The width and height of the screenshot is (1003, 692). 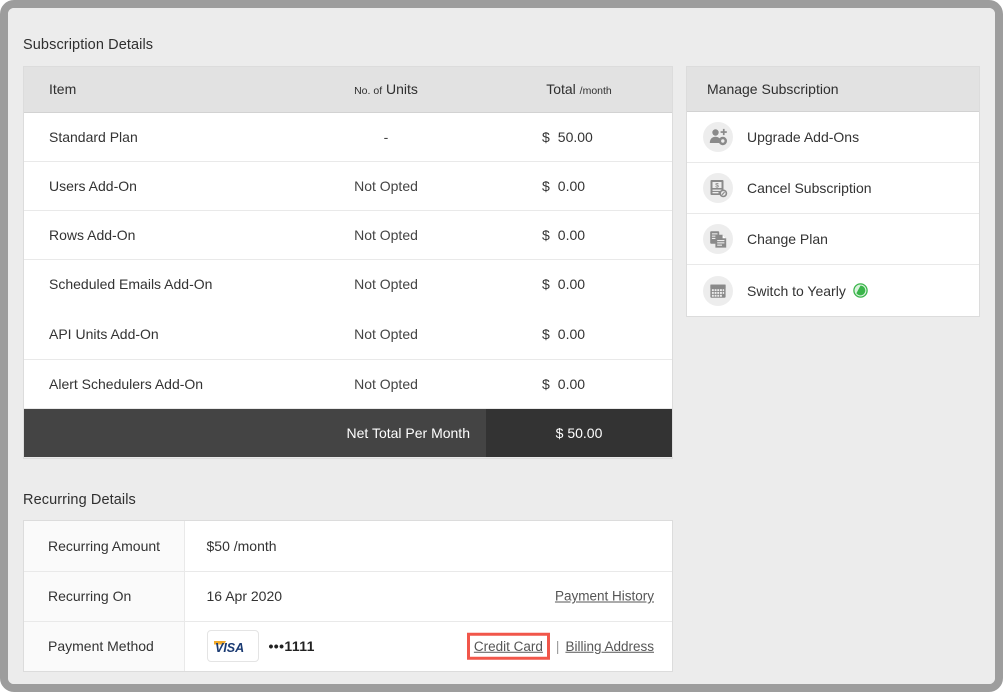 What do you see at coordinates (402, 89) in the screenshot?
I see `column-header-units-main: Units` at bounding box center [402, 89].